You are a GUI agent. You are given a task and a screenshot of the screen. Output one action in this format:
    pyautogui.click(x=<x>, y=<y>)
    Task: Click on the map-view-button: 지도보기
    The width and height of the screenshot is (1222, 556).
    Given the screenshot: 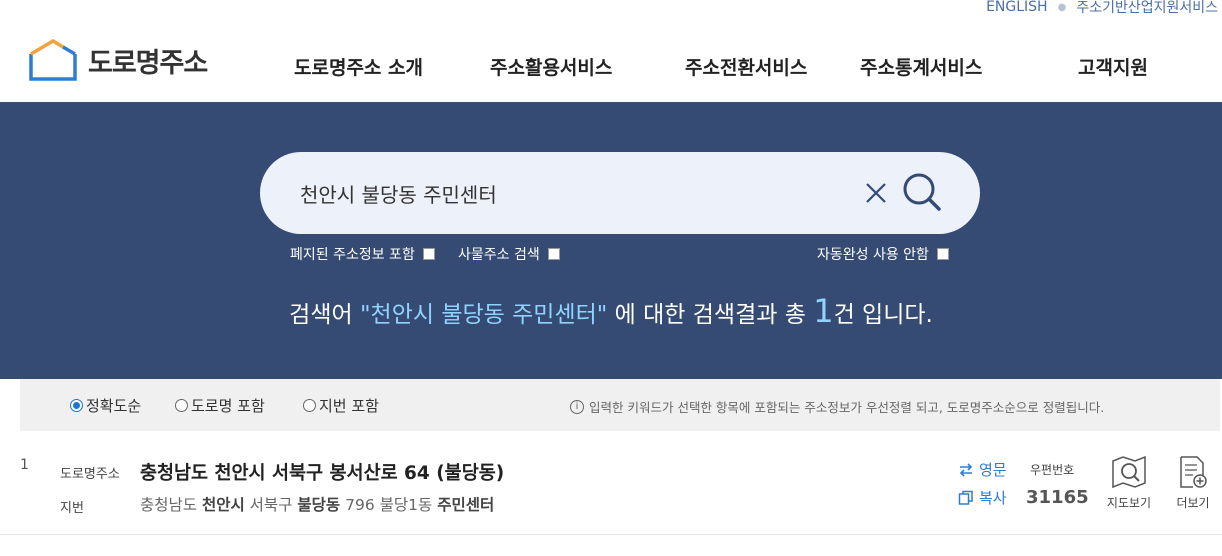 What is the action you would take?
    pyautogui.click(x=1129, y=483)
    